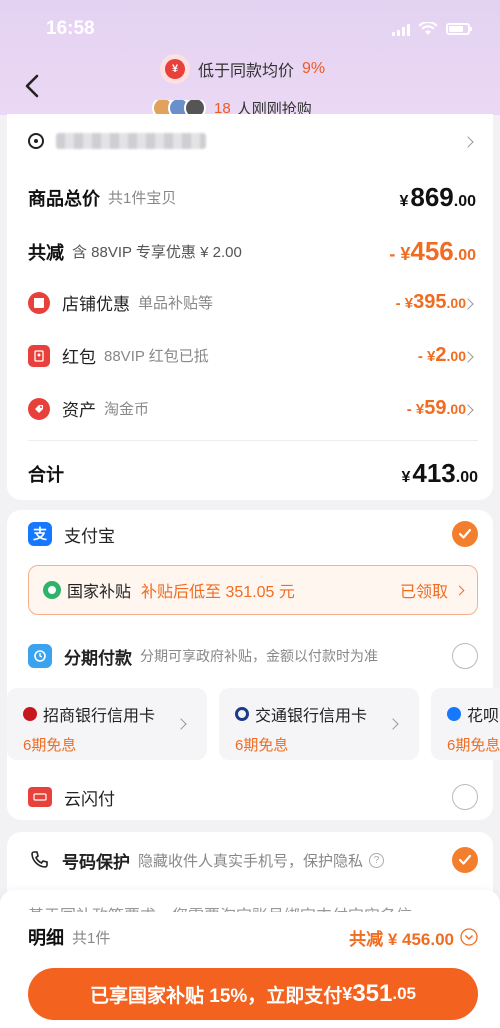 This screenshot has height=1028, width=500. Describe the element at coordinates (39, 355) in the screenshot. I see `red-packet-icon` at that location.